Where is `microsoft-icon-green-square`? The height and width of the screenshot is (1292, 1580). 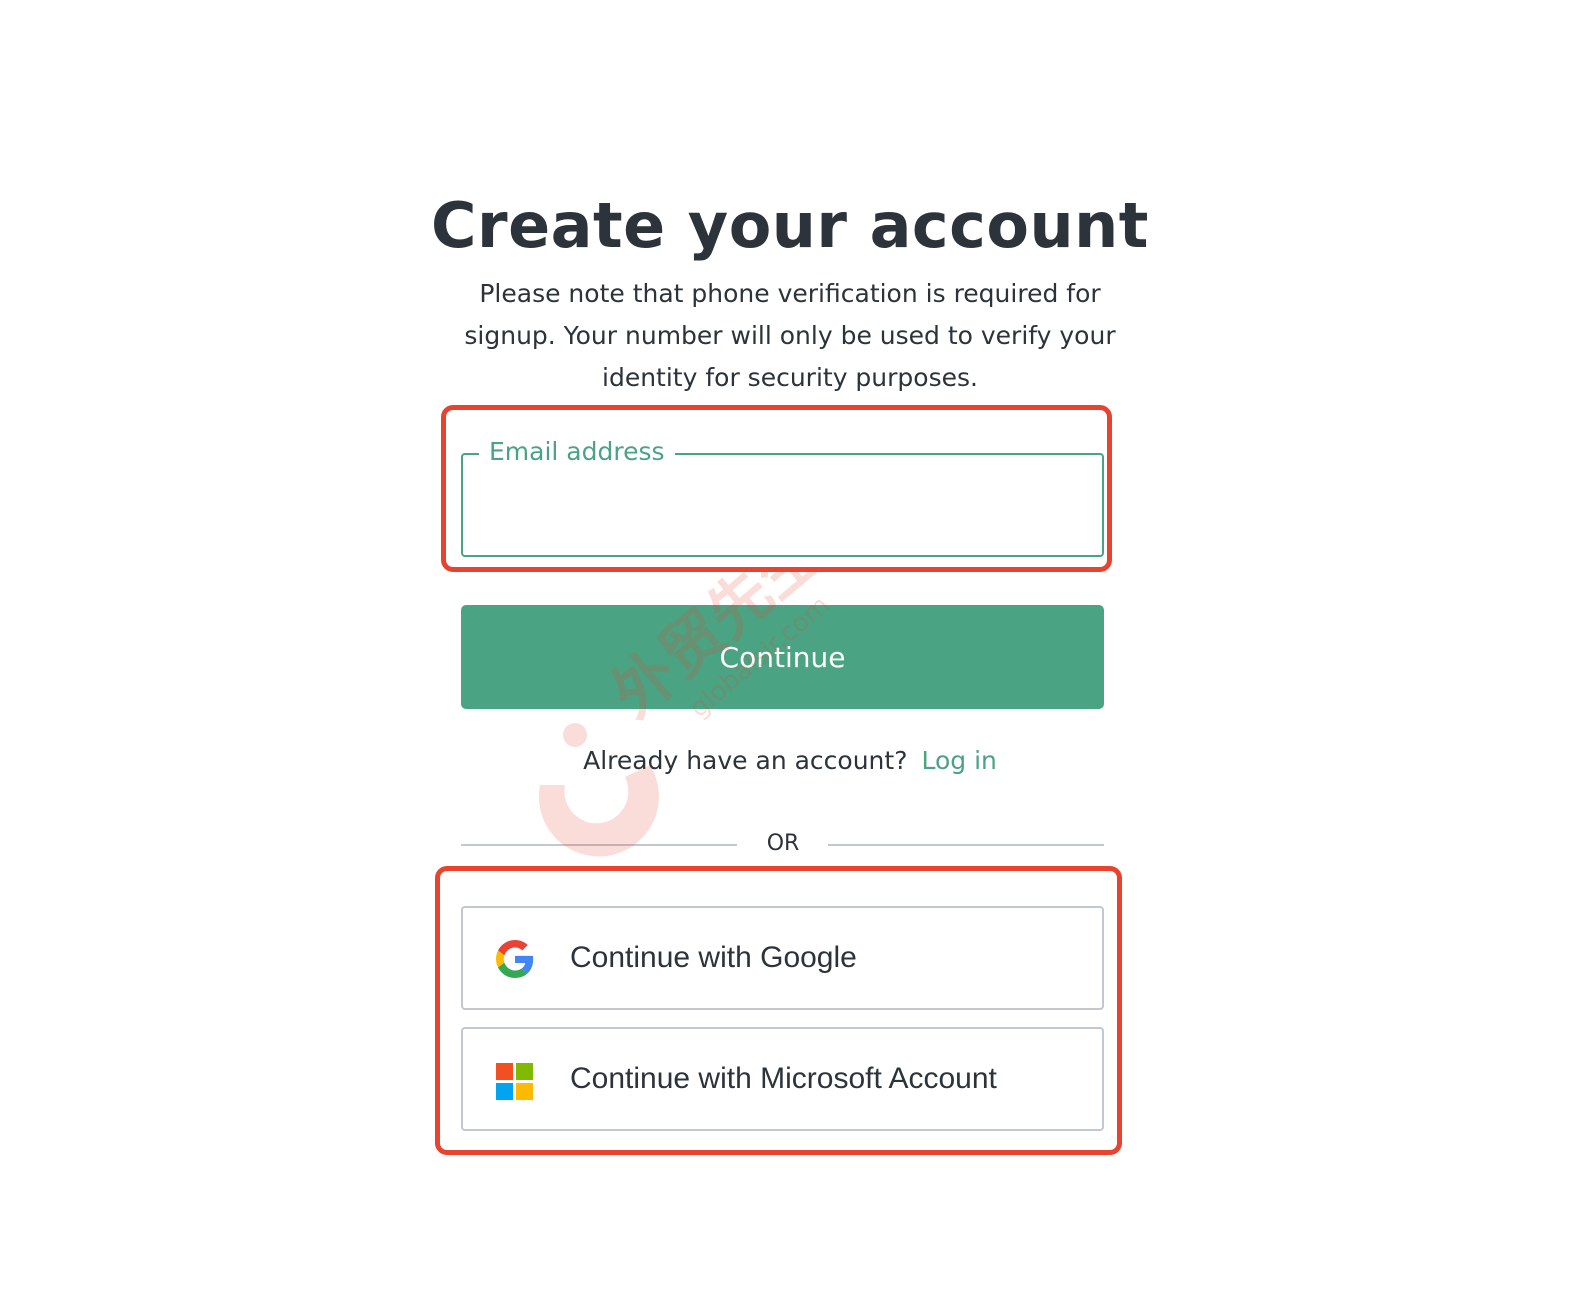
microsoft-icon-green-square is located at coordinates (524, 1071).